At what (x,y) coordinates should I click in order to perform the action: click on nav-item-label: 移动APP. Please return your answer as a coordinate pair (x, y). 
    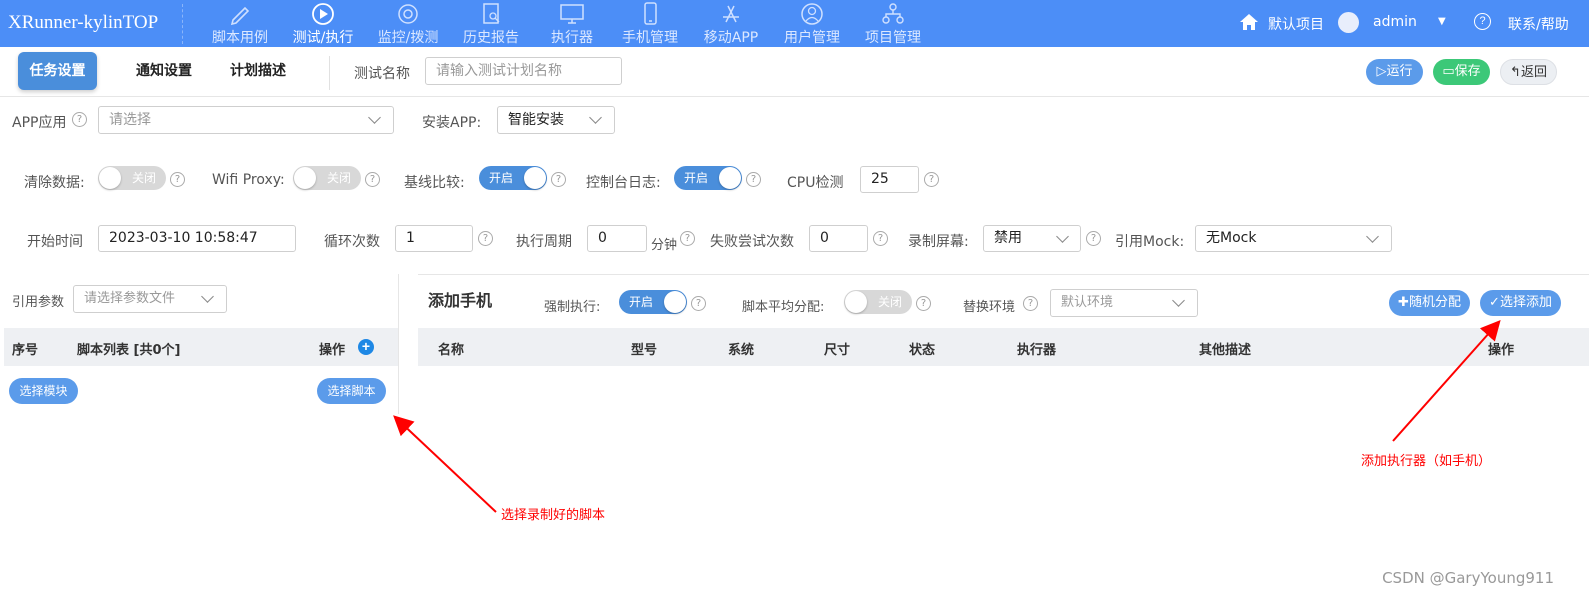
    Looking at the image, I should click on (731, 38).